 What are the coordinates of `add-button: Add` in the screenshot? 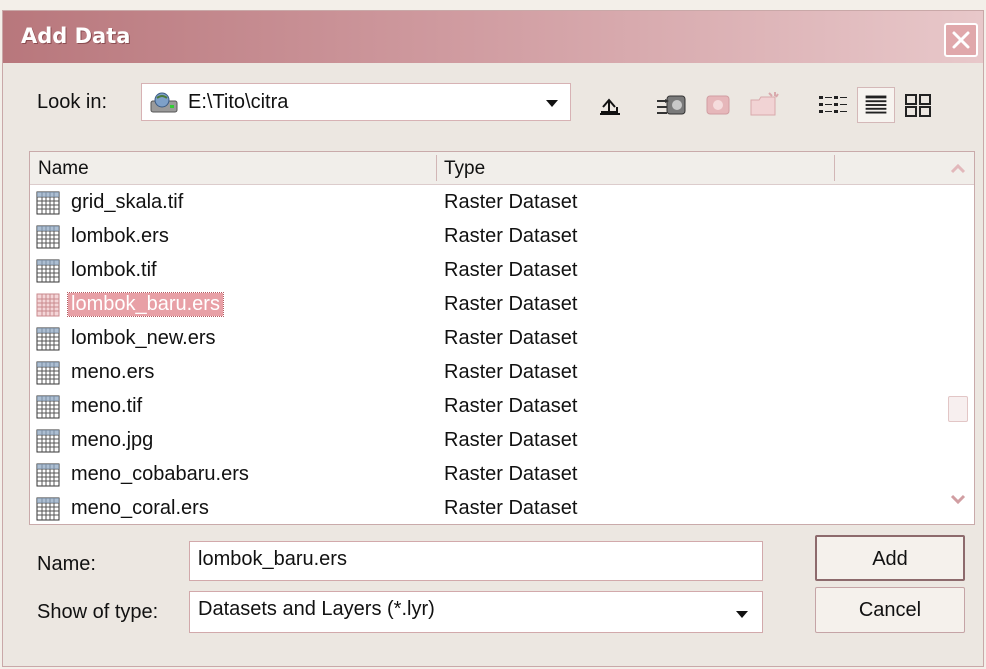 It's located at (890, 558).